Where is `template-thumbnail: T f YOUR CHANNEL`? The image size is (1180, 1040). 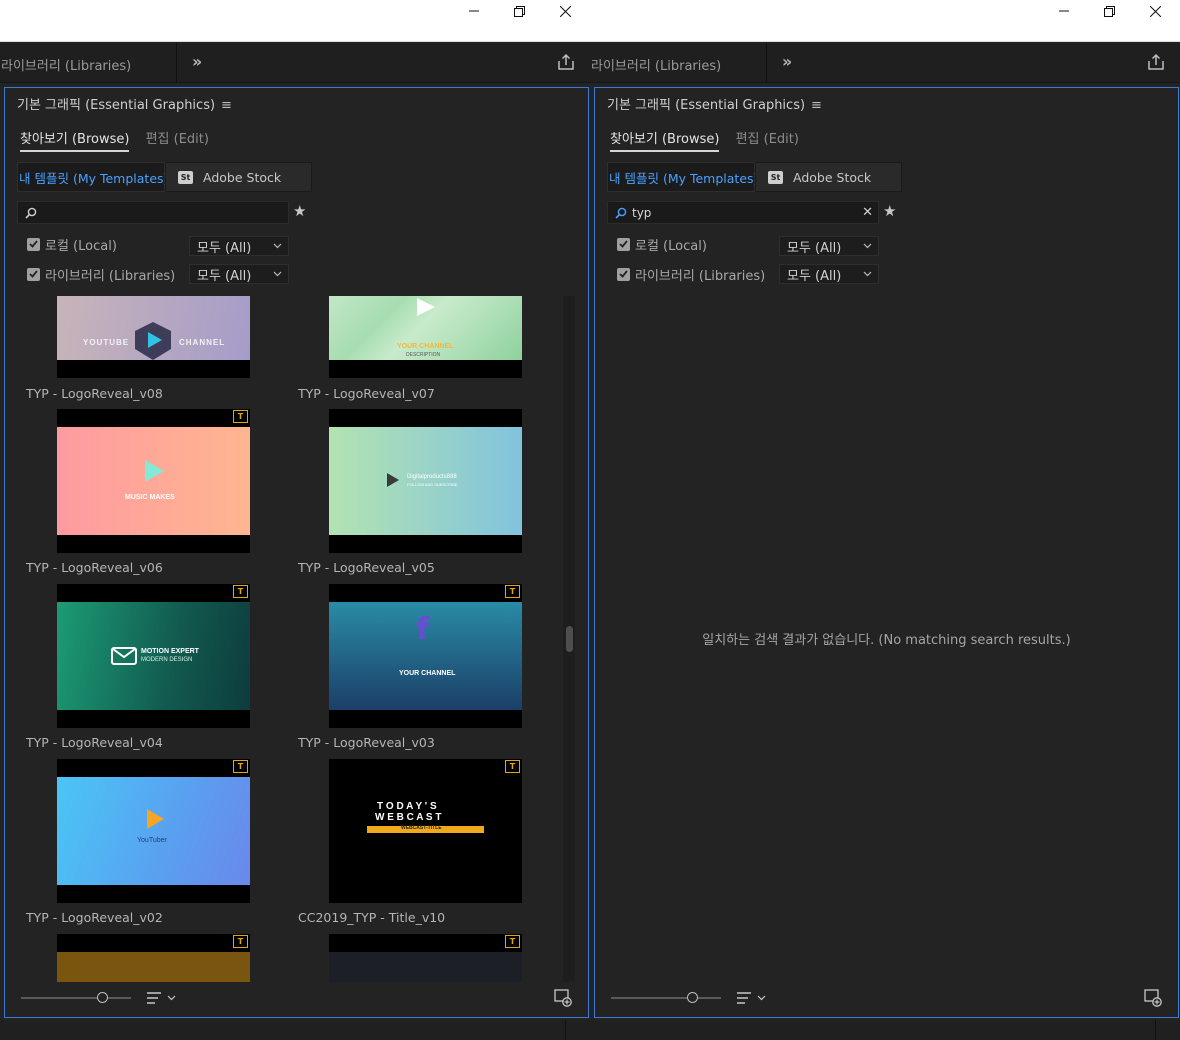 template-thumbnail: T f YOUR CHANNEL is located at coordinates (425, 656).